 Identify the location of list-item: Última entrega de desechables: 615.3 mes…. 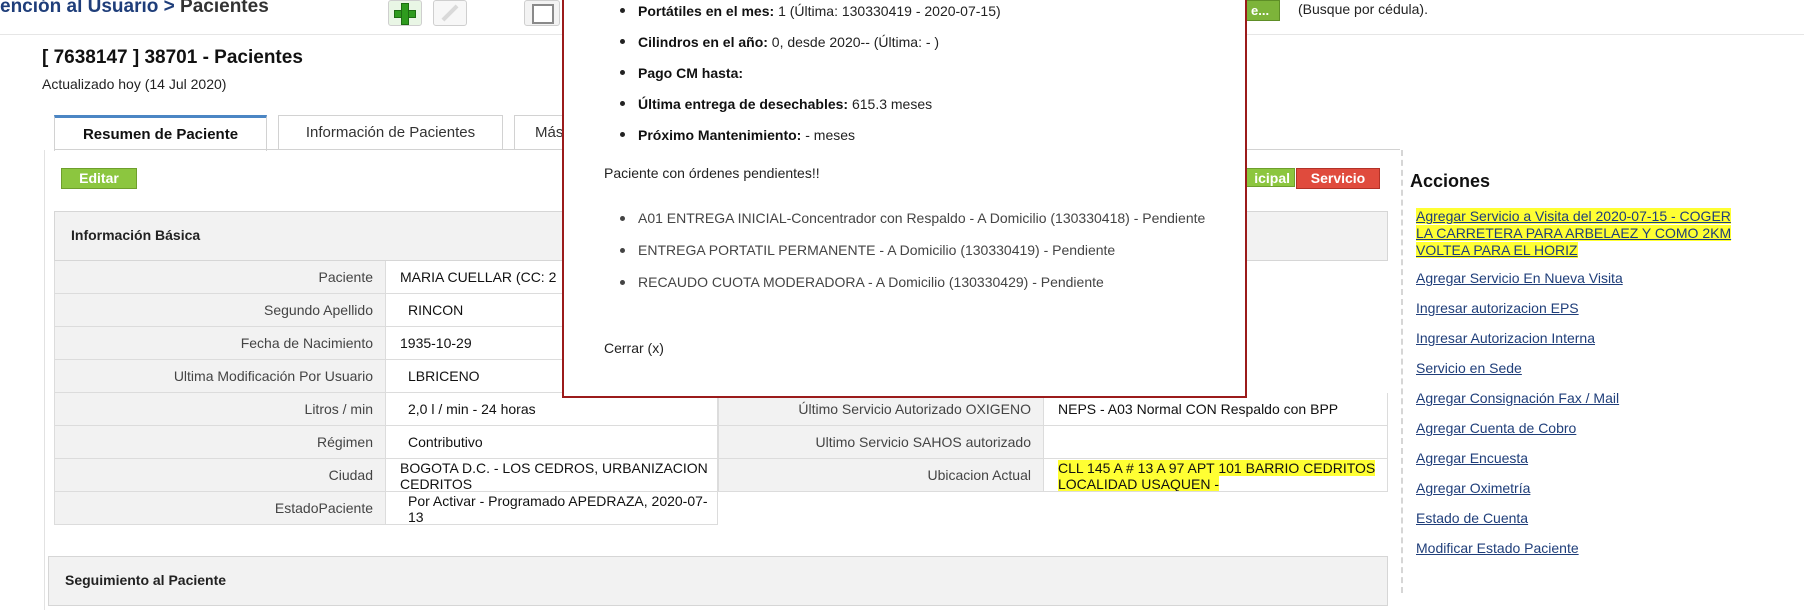
(799, 108).